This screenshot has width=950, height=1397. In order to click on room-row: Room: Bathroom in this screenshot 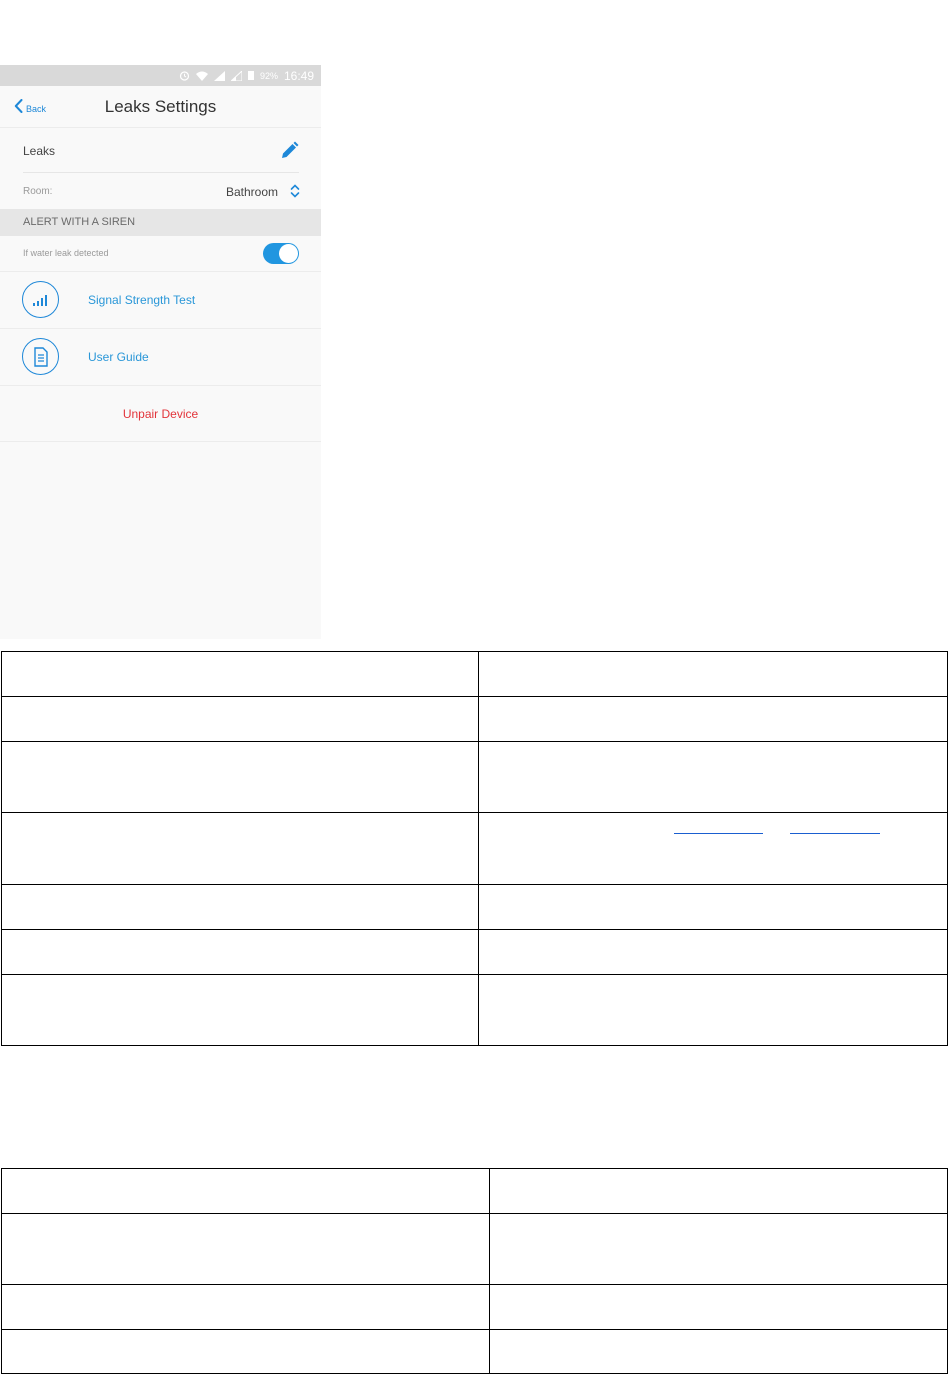, I will do `click(160, 191)`.